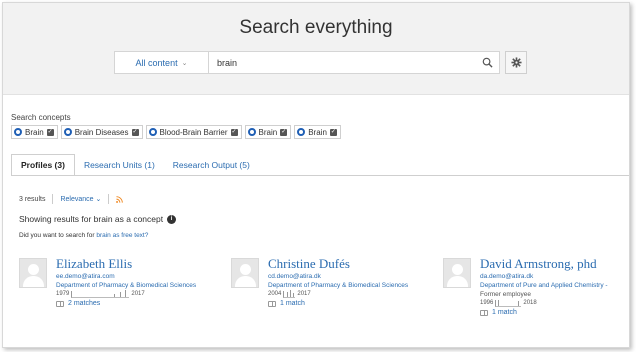 The image size is (636, 352). I want to click on sort-dropdown: Relevance ⌄, so click(80, 199).